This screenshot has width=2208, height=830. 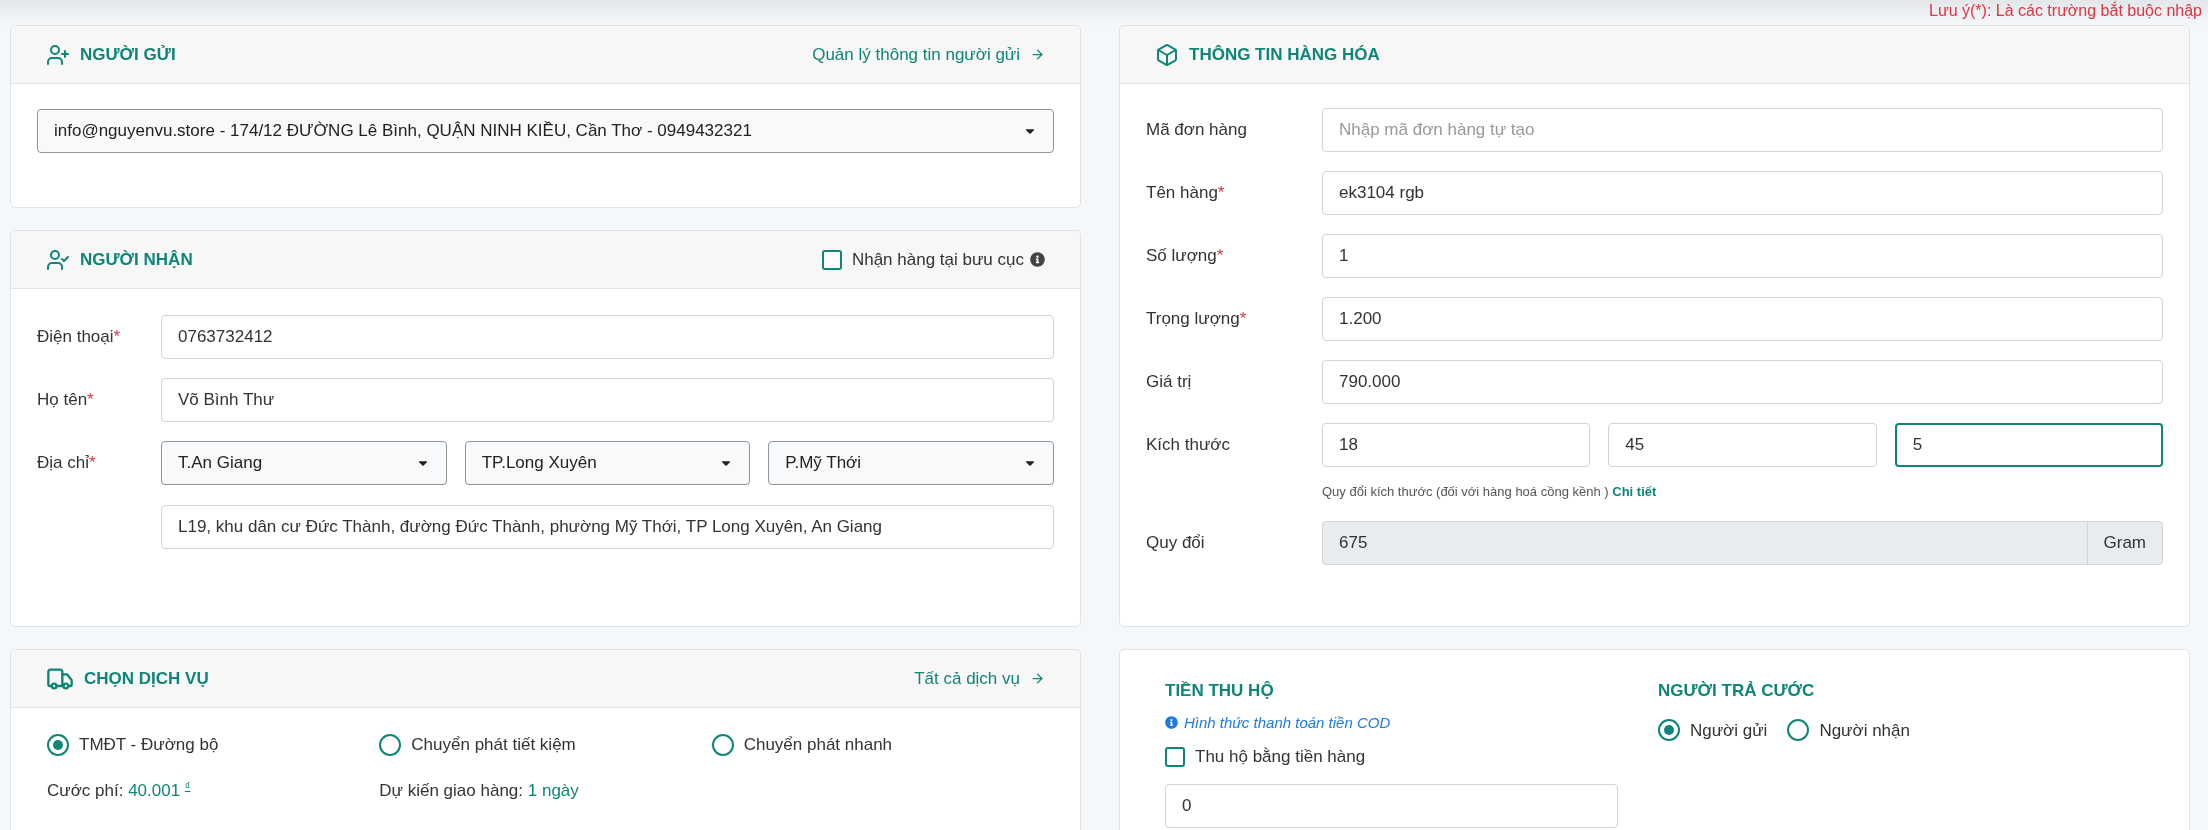 What do you see at coordinates (304, 463) in the screenshot?
I see `select-field: T.An Giang` at bounding box center [304, 463].